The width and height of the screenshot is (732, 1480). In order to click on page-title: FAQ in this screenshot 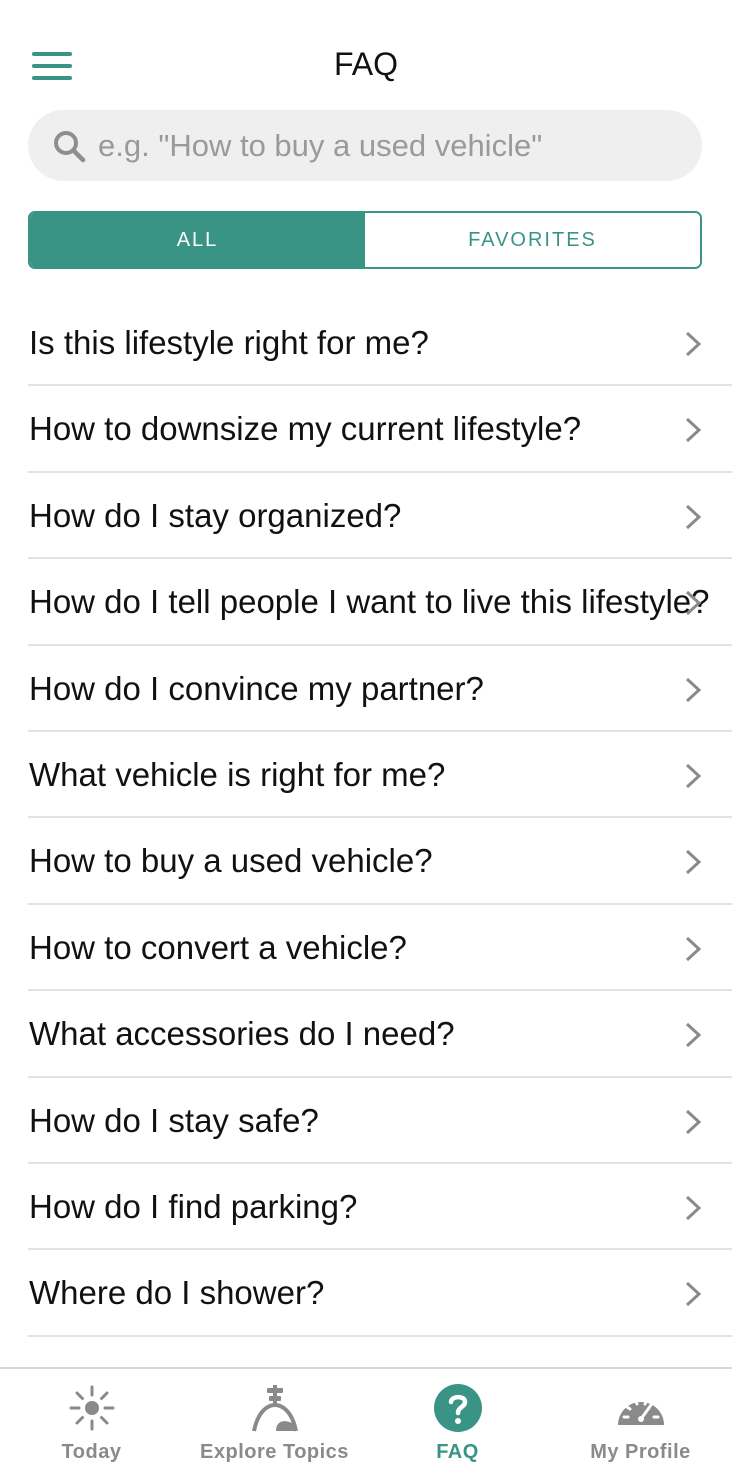, I will do `click(365, 64)`.